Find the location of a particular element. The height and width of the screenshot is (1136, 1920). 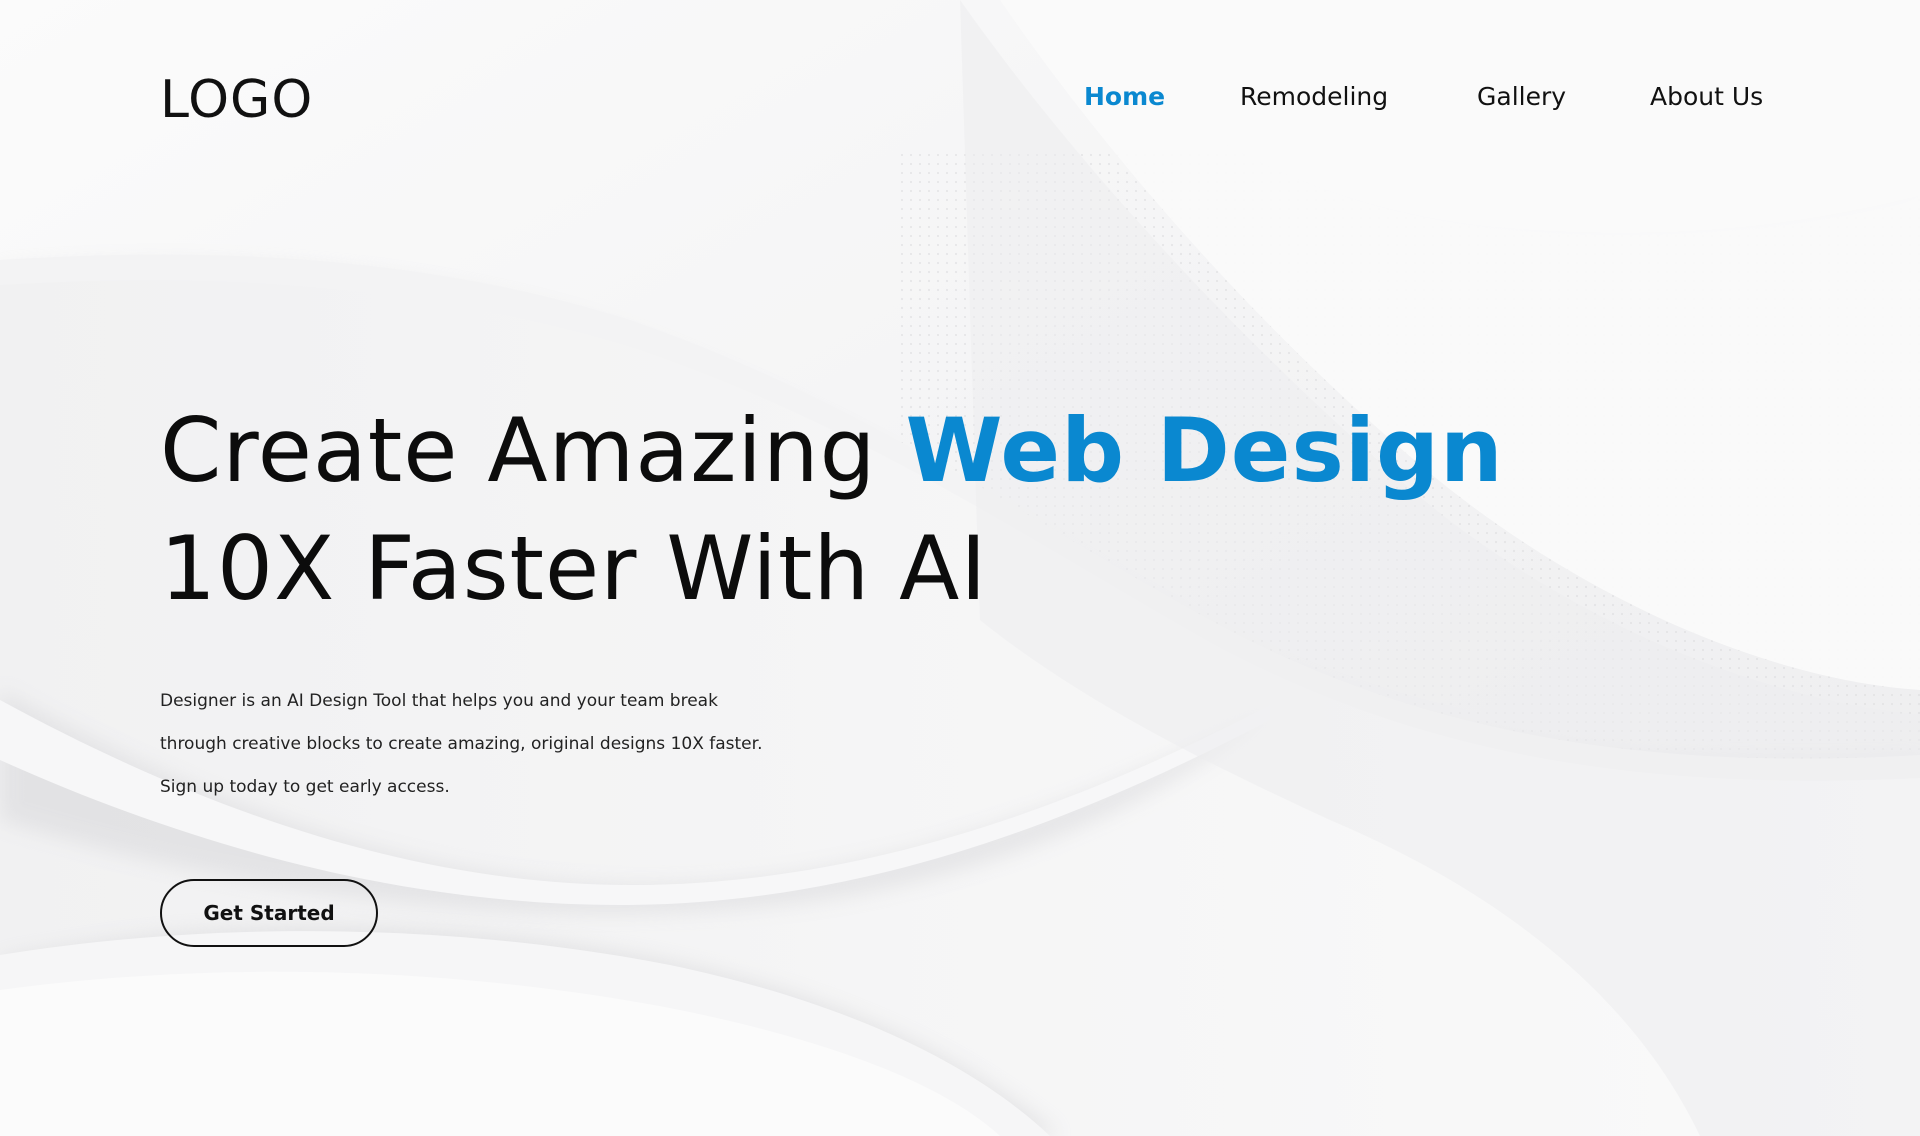

get-started-button: Get Started is located at coordinates (269, 913).